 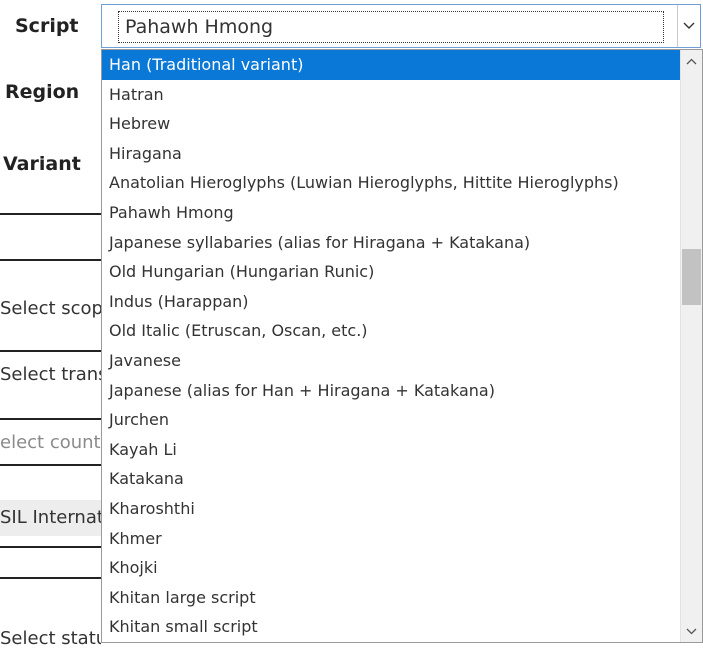 I want to click on script-select: Pahawh Hmong, so click(x=401, y=26).